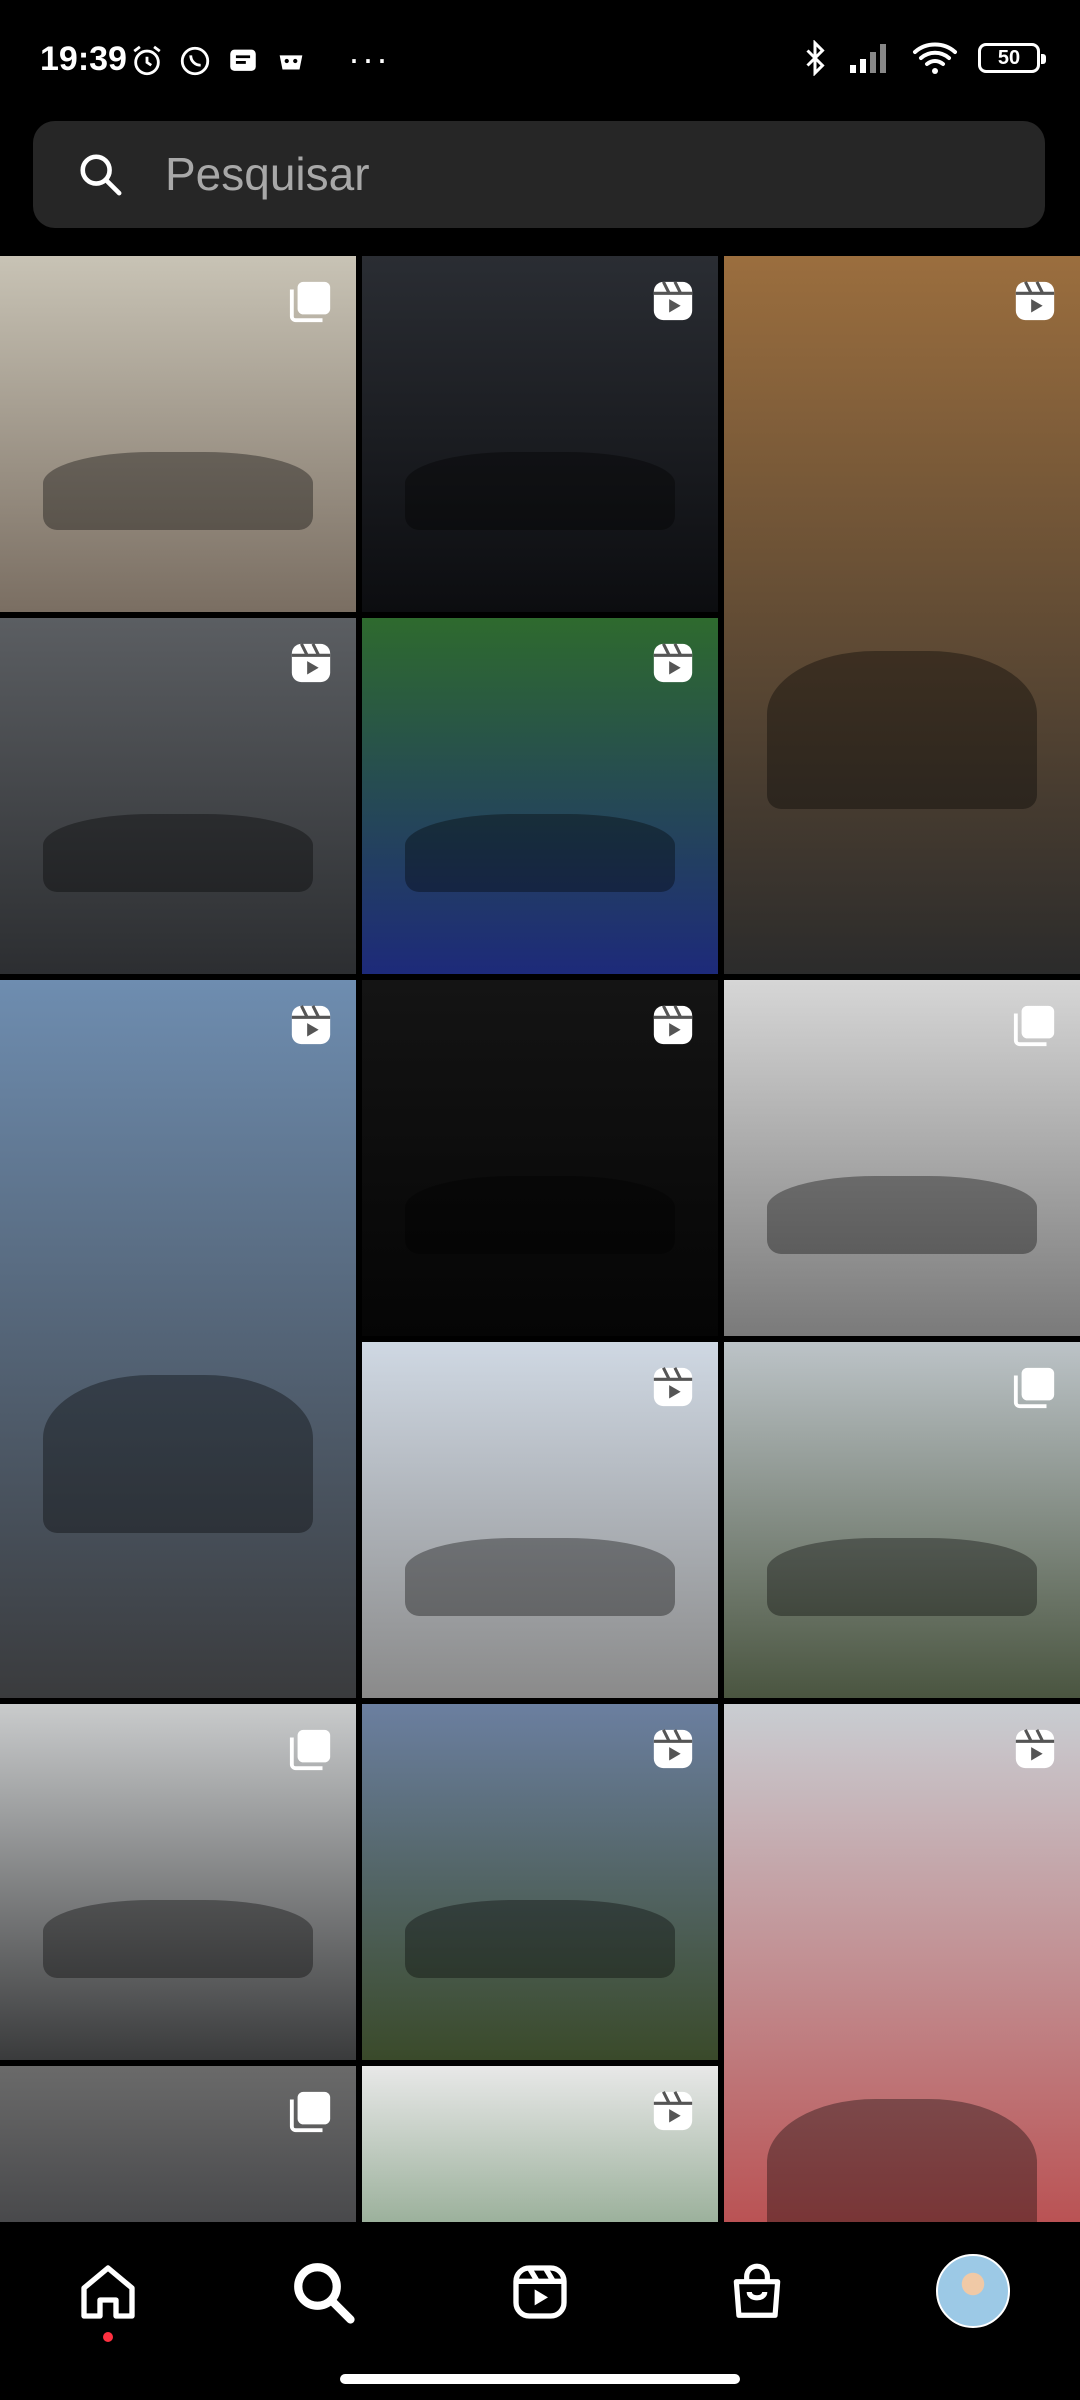 This screenshot has height=2400, width=1080. Describe the element at coordinates (243, 60) in the screenshot. I see `message-icon` at that location.